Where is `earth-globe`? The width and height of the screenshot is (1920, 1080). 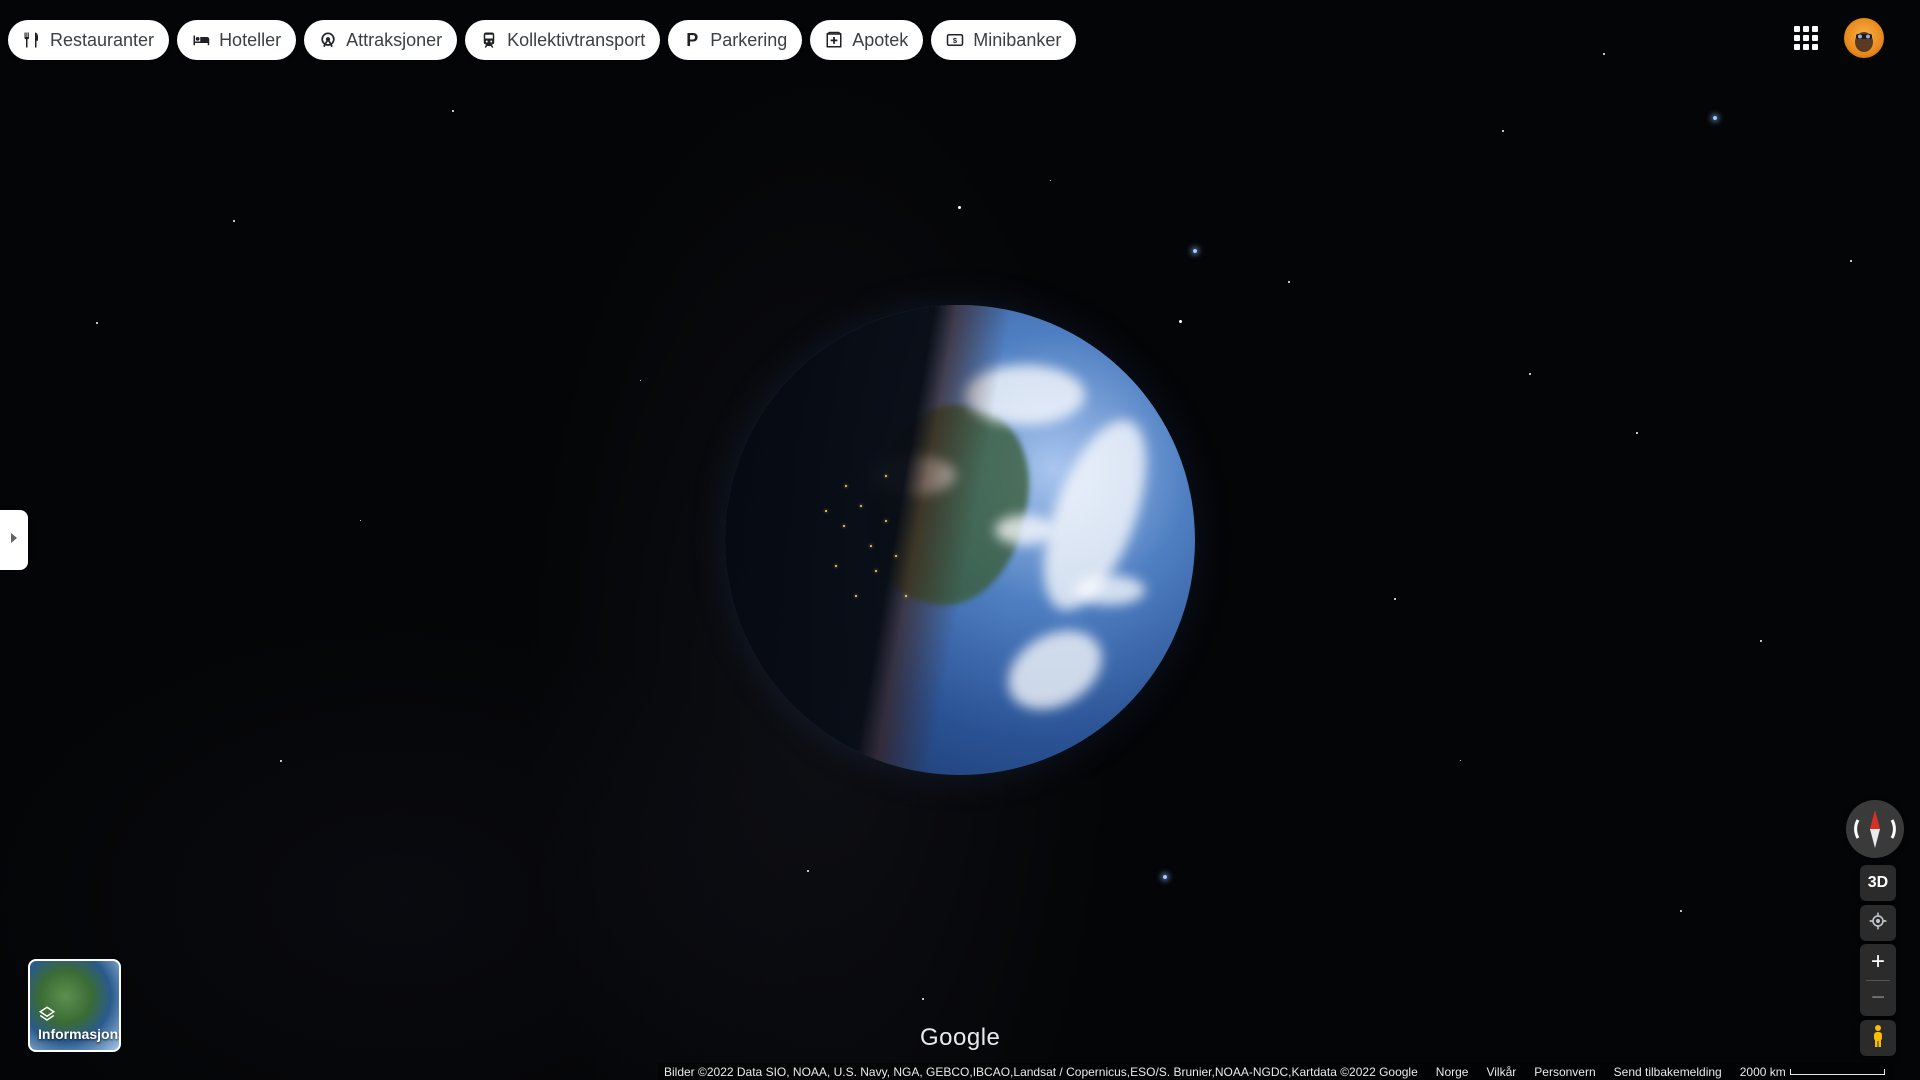 earth-globe is located at coordinates (960, 540).